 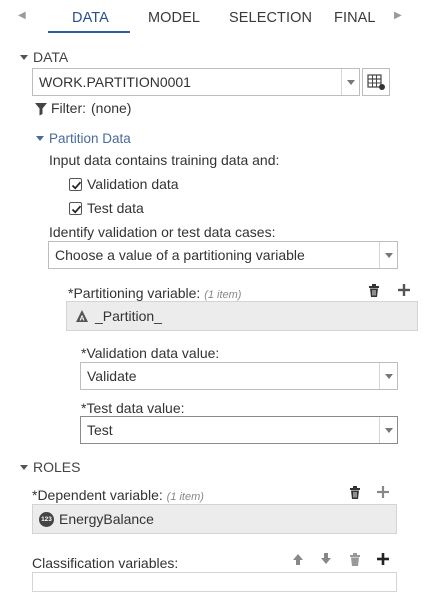 I want to click on active-tab-indicator, so click(x=89, y=32).